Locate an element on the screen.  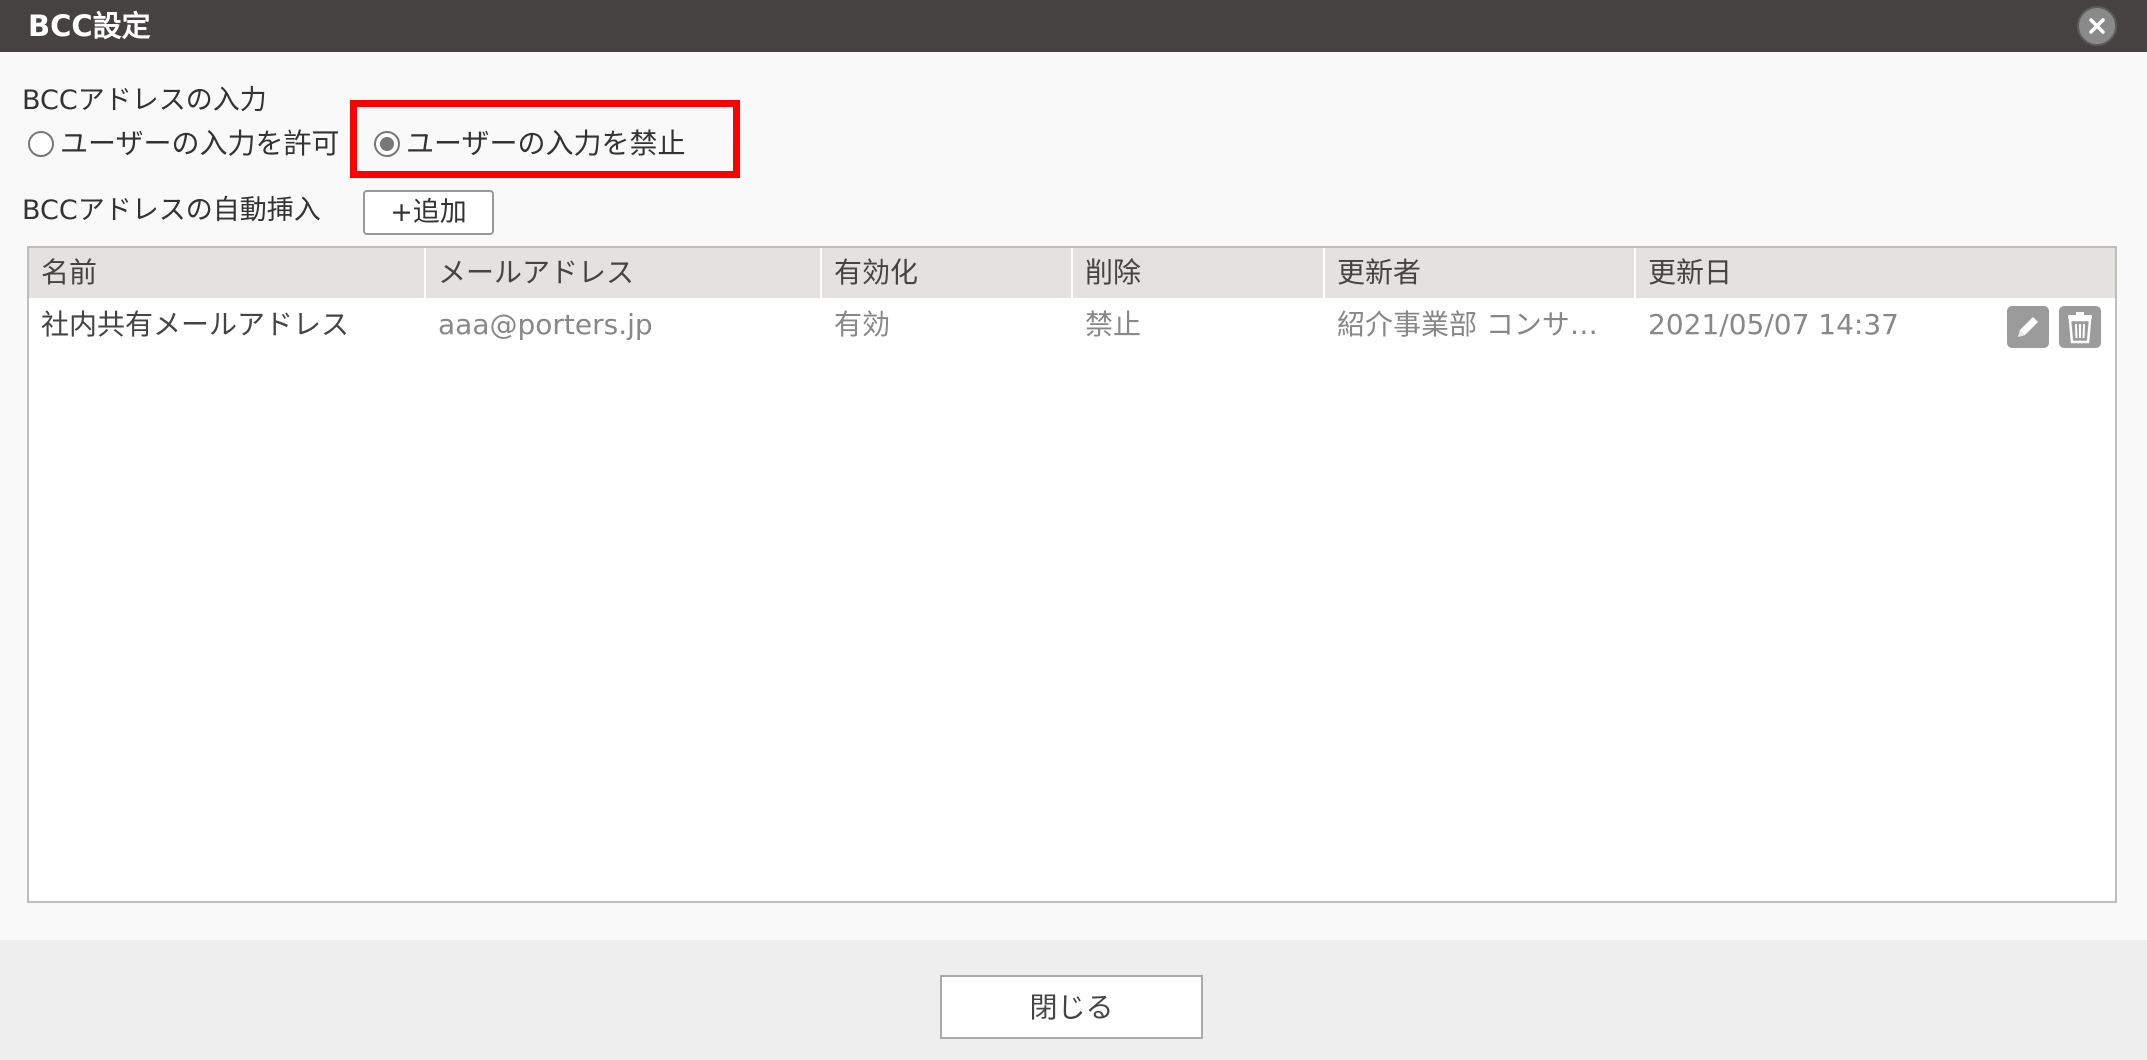
radio-forbid-user-input: ユーザーの入力を禁止 is located at coordinates (529, 144).